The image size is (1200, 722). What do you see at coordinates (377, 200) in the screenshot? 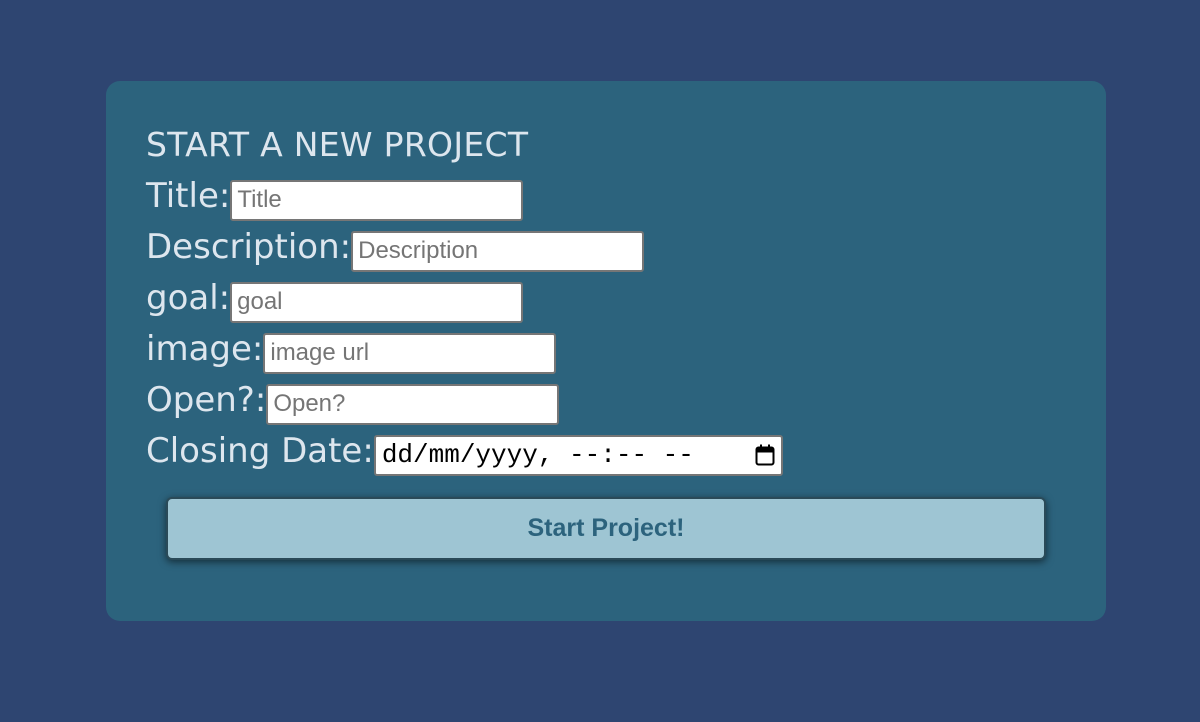
I see `title-input` at bounding box center [377, 200].